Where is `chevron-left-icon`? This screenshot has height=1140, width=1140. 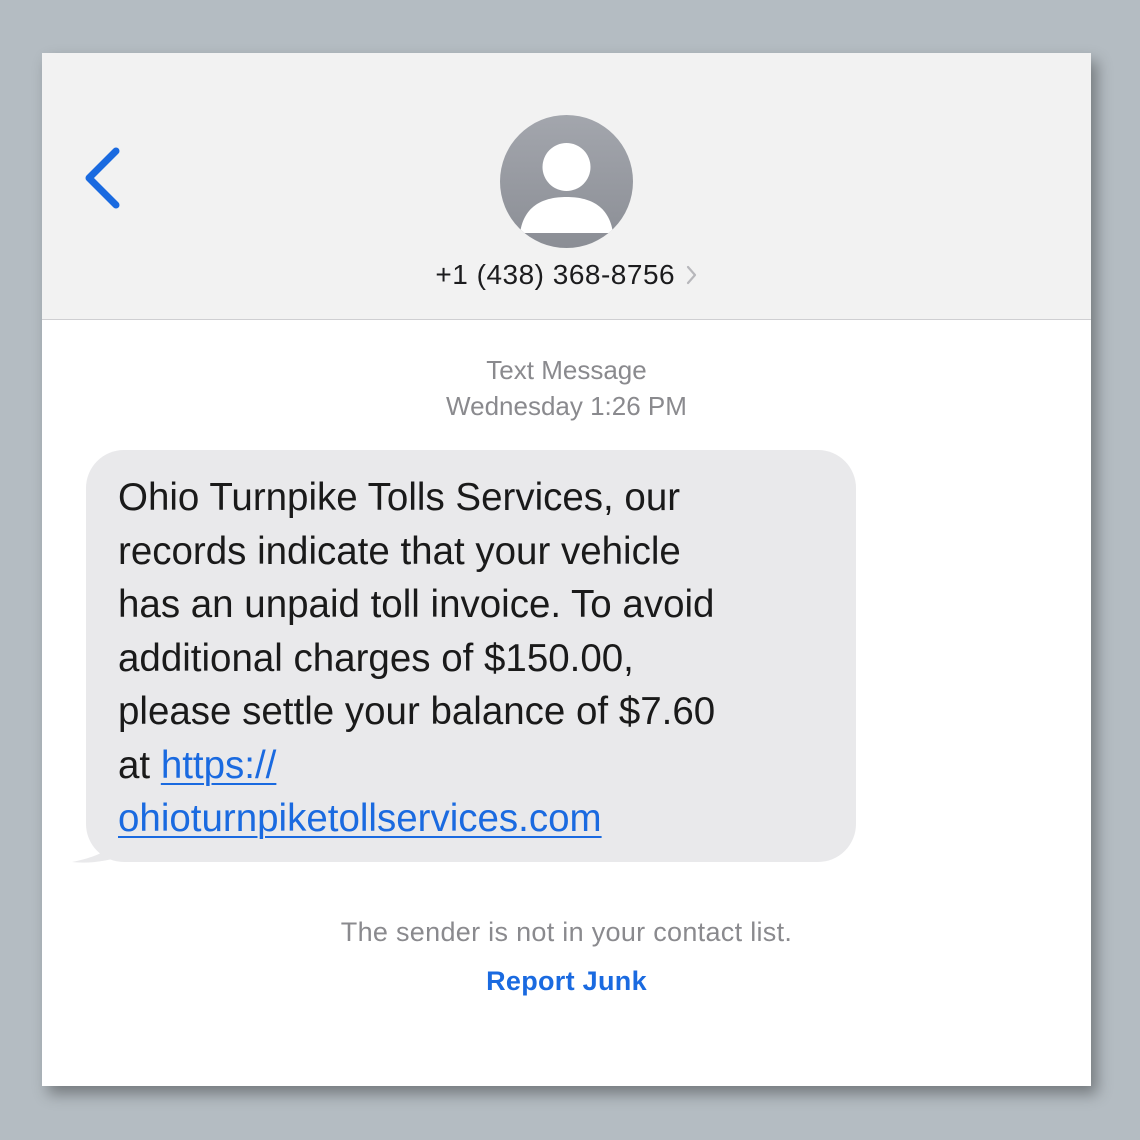 chevron-left-icon is located at coordinates (102, 178).